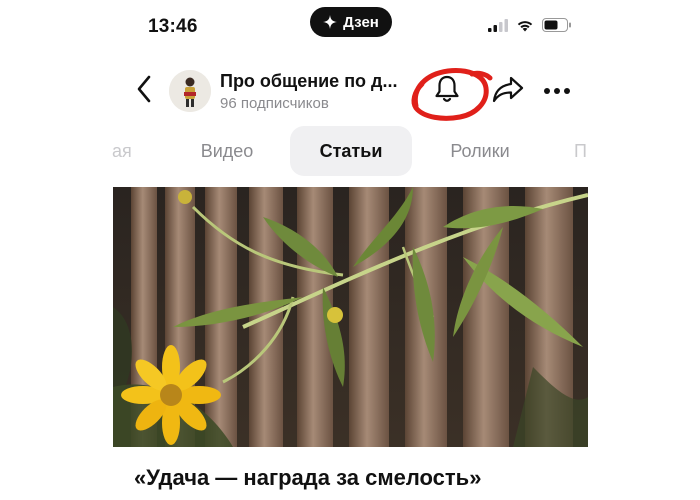 Image resolution: width=700 pixels, height=500 pixels. Describe the element at coordinates (584, 151) in the screenshot. I see `tab-partial-right: П` at that location.